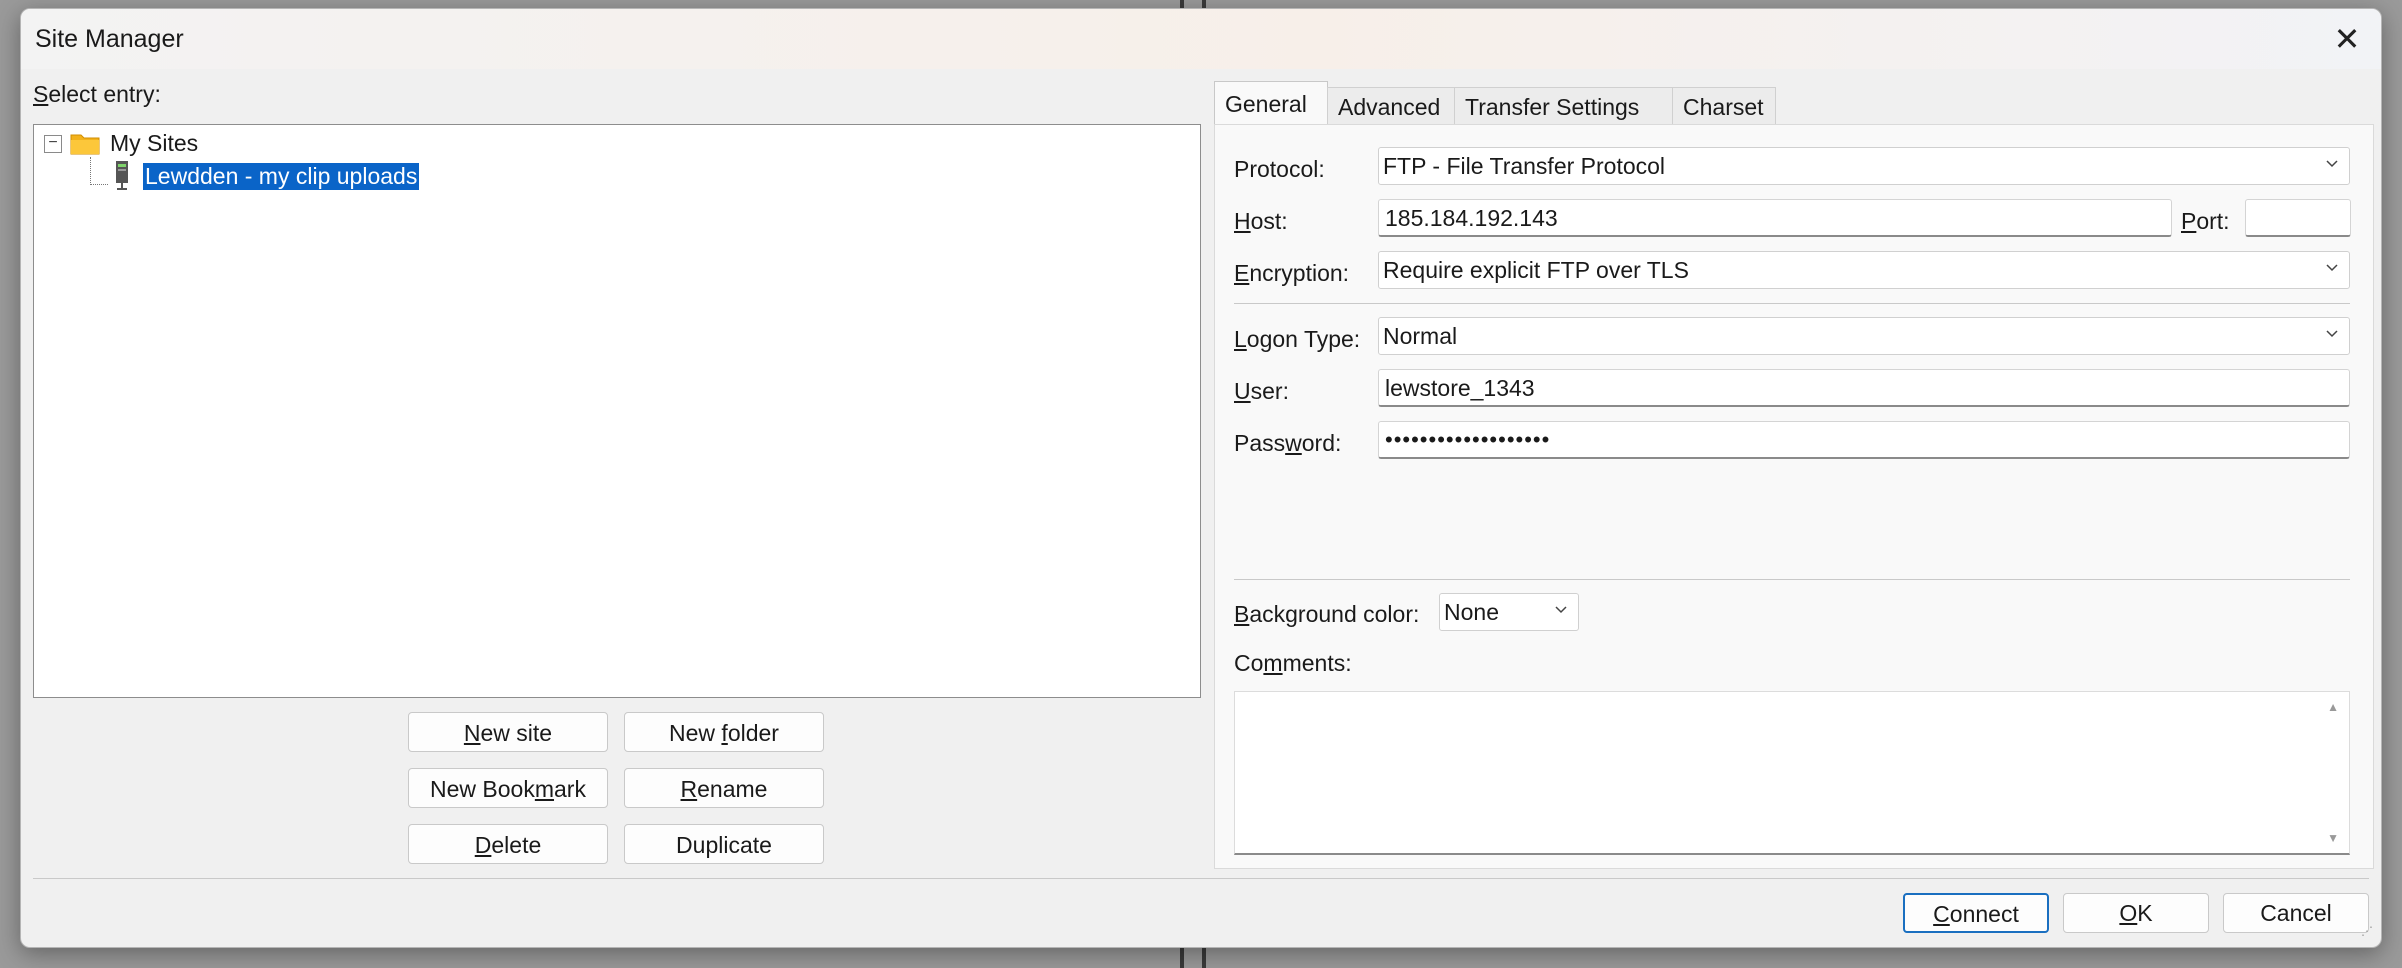 The width and height of the screenshot is (2402, 968). I want to click on delete-button: Delete, so click(508, 844).